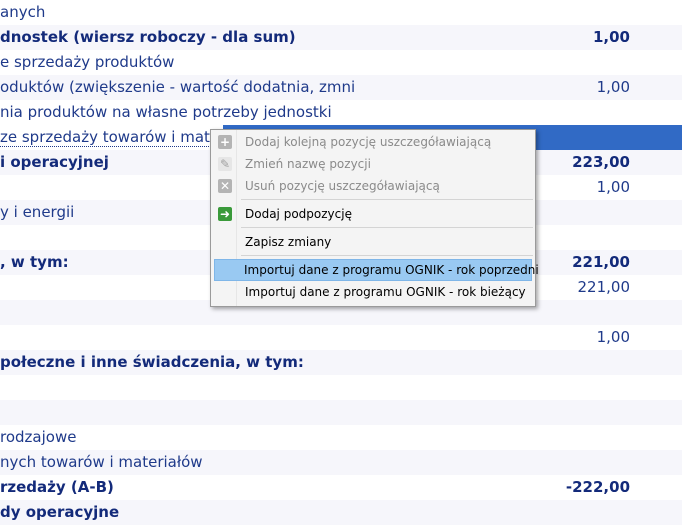 Image resolution: width=682 pixels, height=525 pixels. Describe the element at coordinates (341, 487) in the screenshot. I see `table-row: rzedaży (A-B) -222,00` at that location.